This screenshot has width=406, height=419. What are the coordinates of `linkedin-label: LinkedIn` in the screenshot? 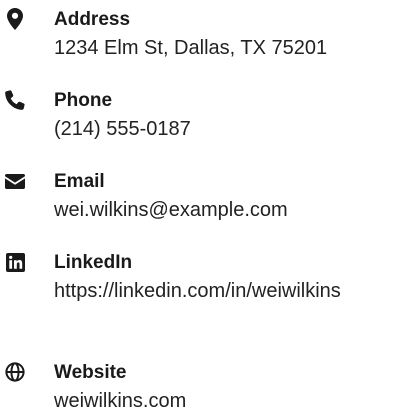 It's located at (93, 262).